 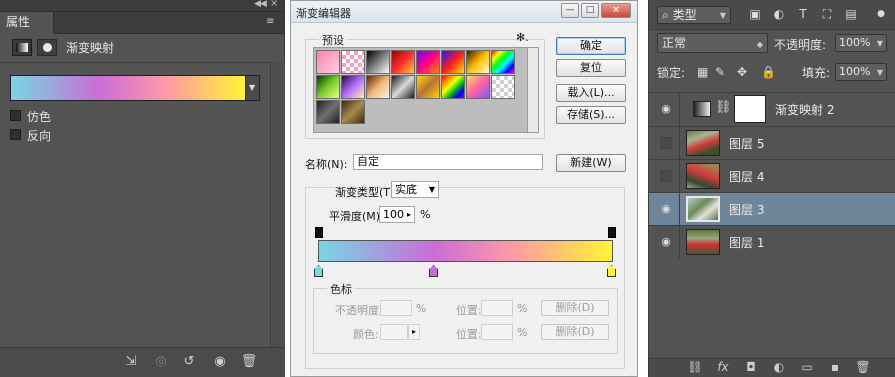 I want to click on name-field: 自定, so click(x=448, y=162).